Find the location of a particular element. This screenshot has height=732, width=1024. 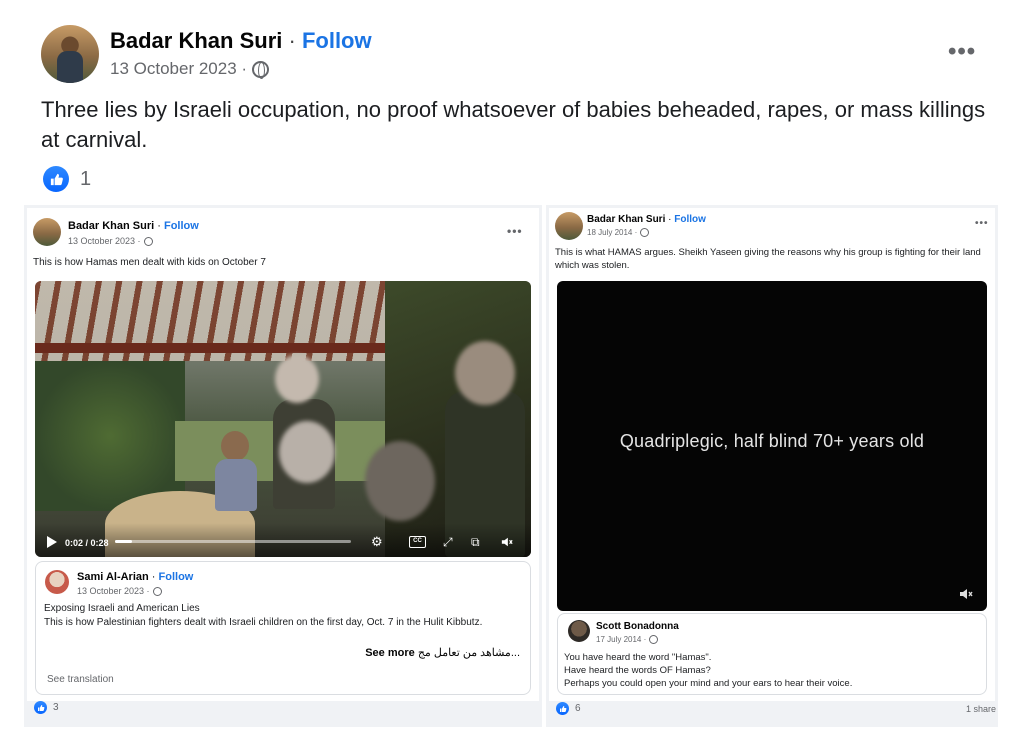

reaction-count: 6 is located at coordinates (578, 708).